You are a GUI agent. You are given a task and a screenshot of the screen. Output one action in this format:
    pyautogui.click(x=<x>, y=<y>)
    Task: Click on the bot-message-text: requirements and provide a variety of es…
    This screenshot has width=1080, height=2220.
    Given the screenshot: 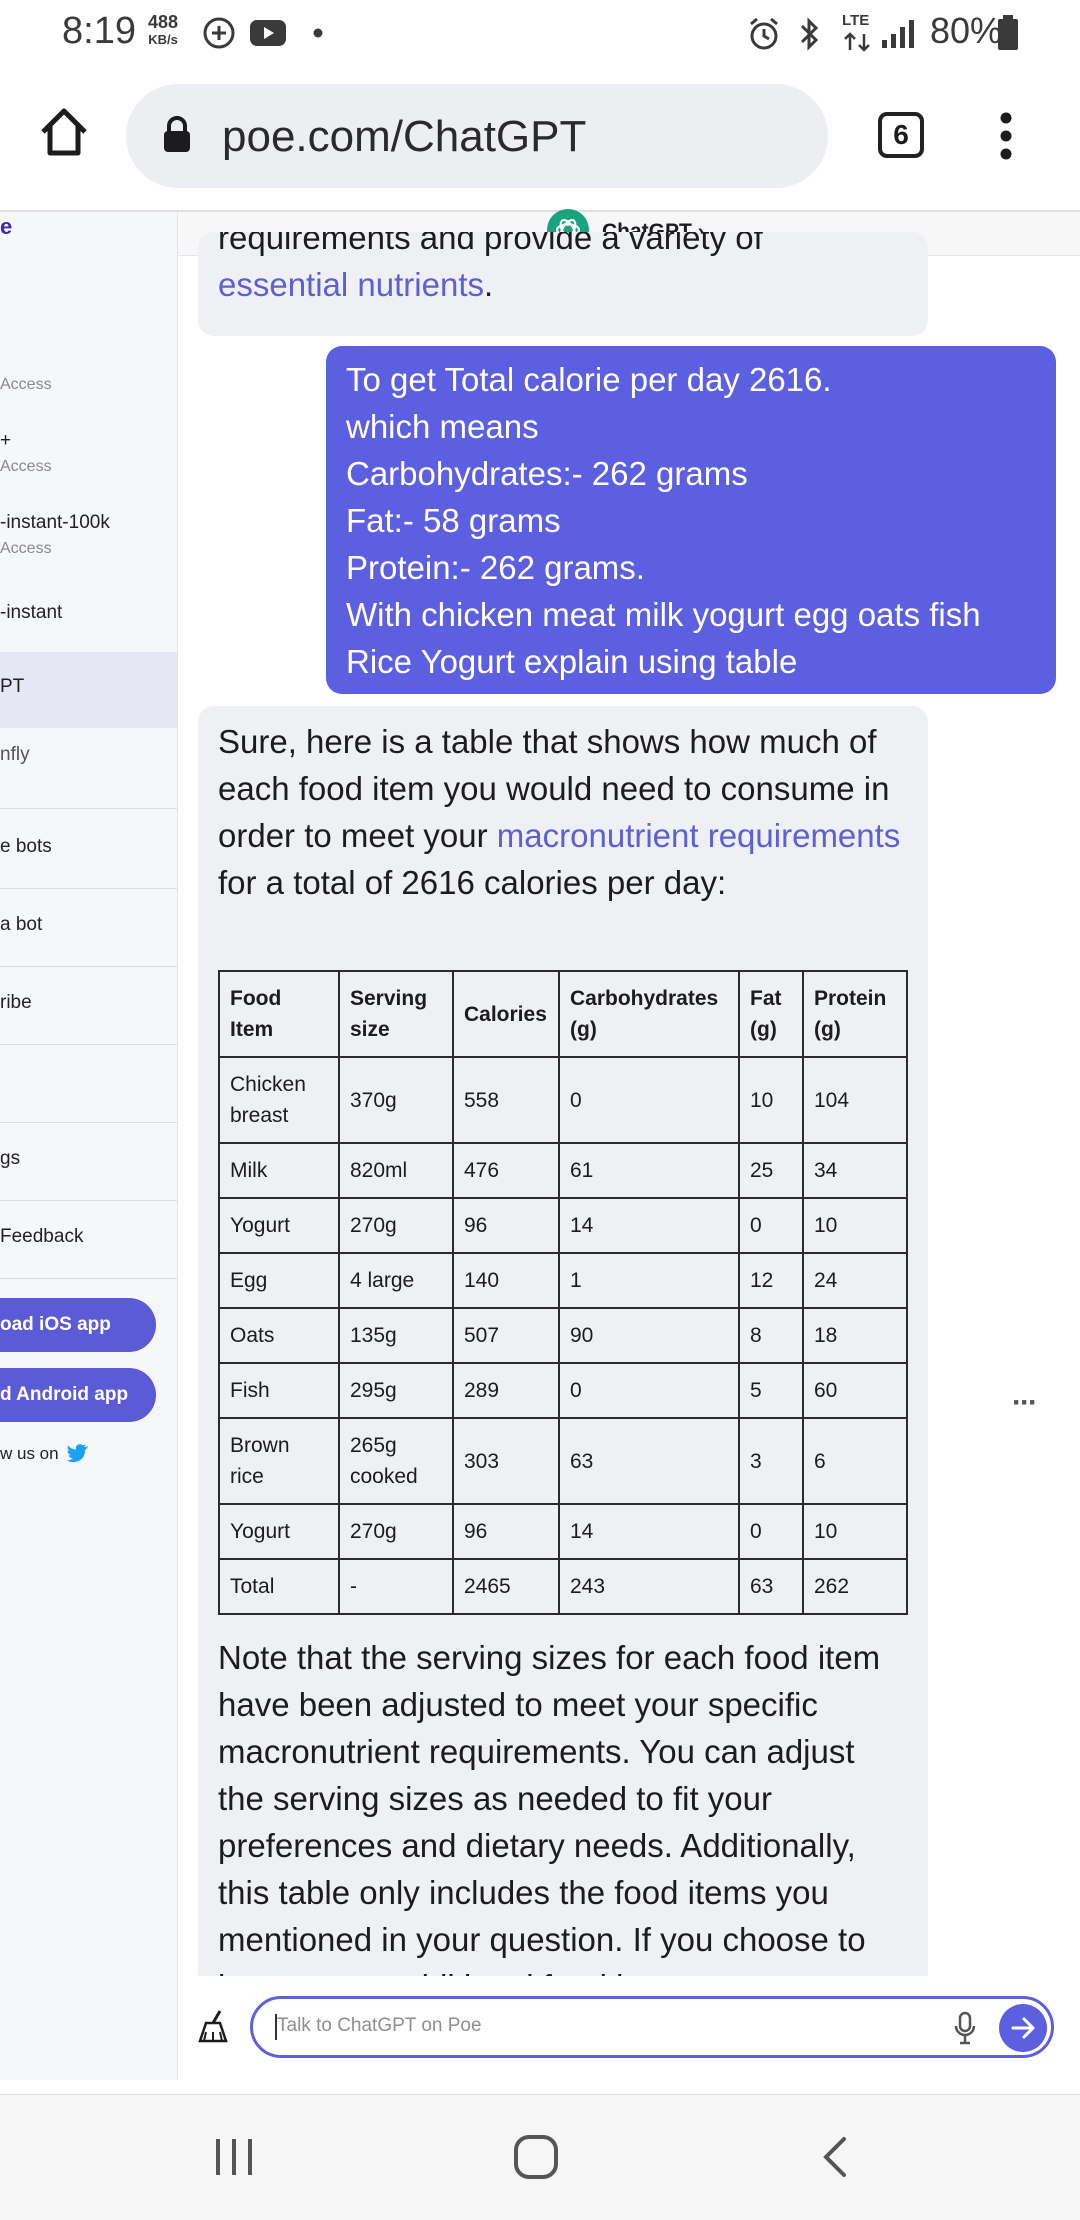 What is the action you would take?
    pyautogui.click(x=563, y=270)
    